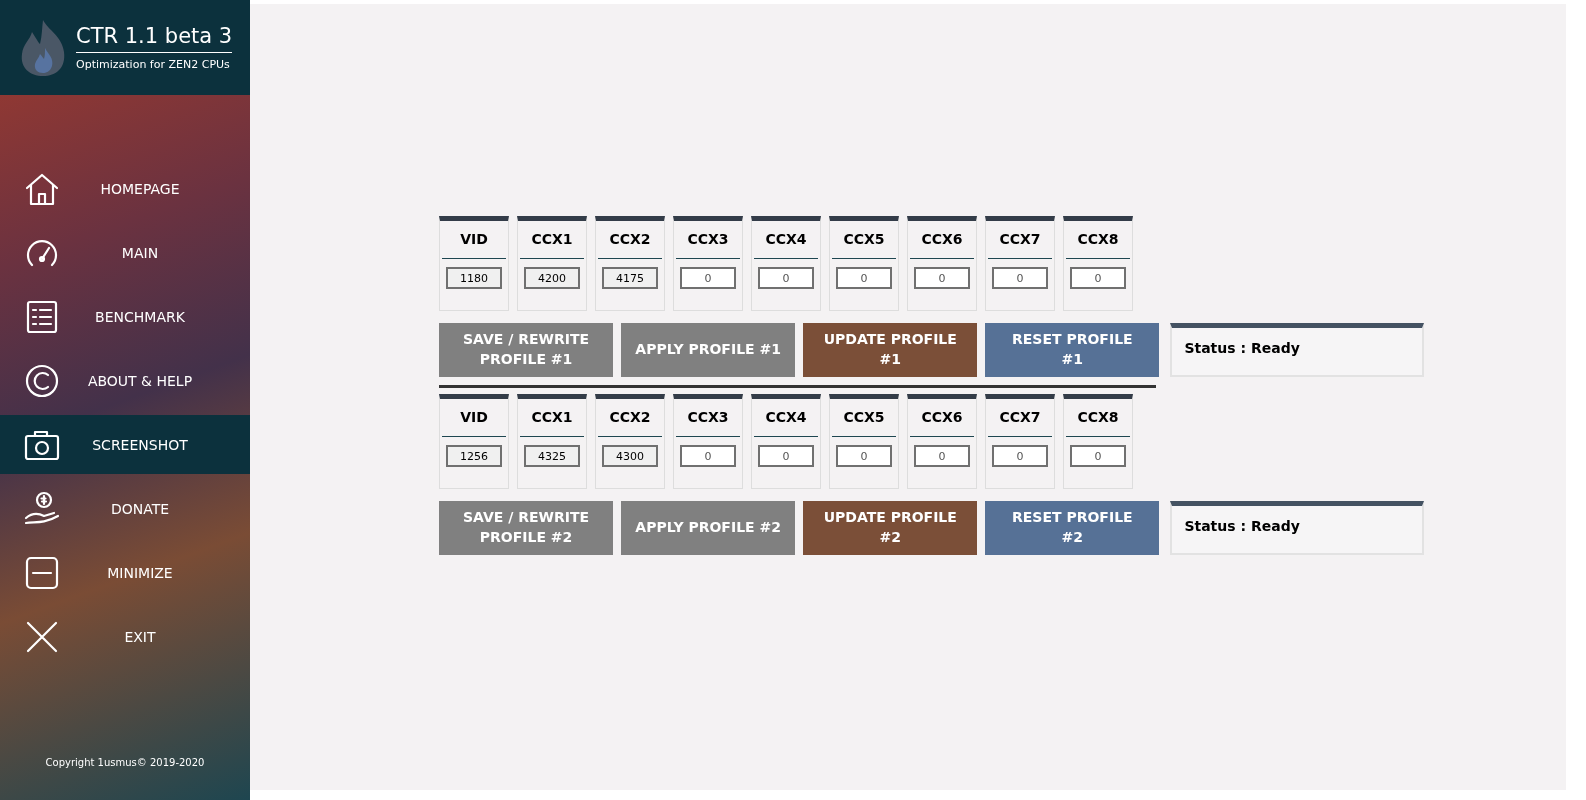 Image resolution: width=1586 pixels, height=800 pixels. I want to click on list-icon, so click(42, 317).